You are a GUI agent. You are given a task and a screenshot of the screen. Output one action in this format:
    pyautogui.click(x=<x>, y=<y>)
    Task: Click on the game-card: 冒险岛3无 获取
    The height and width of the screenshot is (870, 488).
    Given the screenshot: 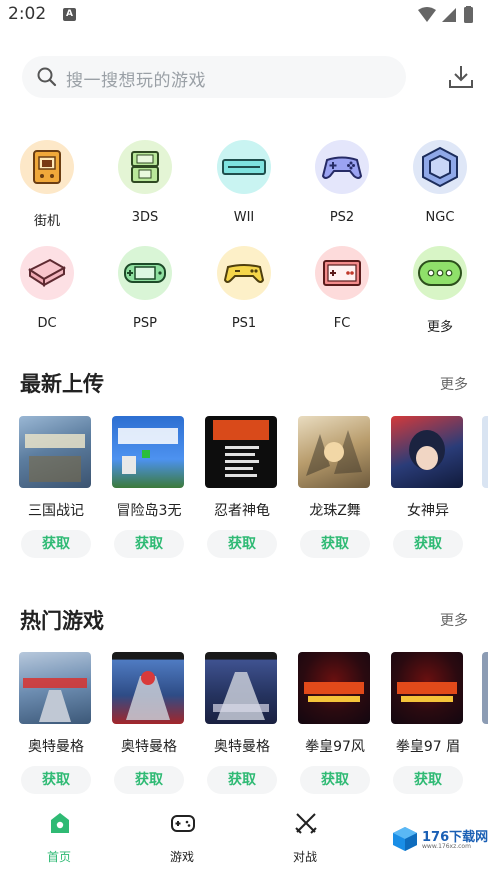 What is the action you would take?
    pyautogui.click(x=149, y=491)
    